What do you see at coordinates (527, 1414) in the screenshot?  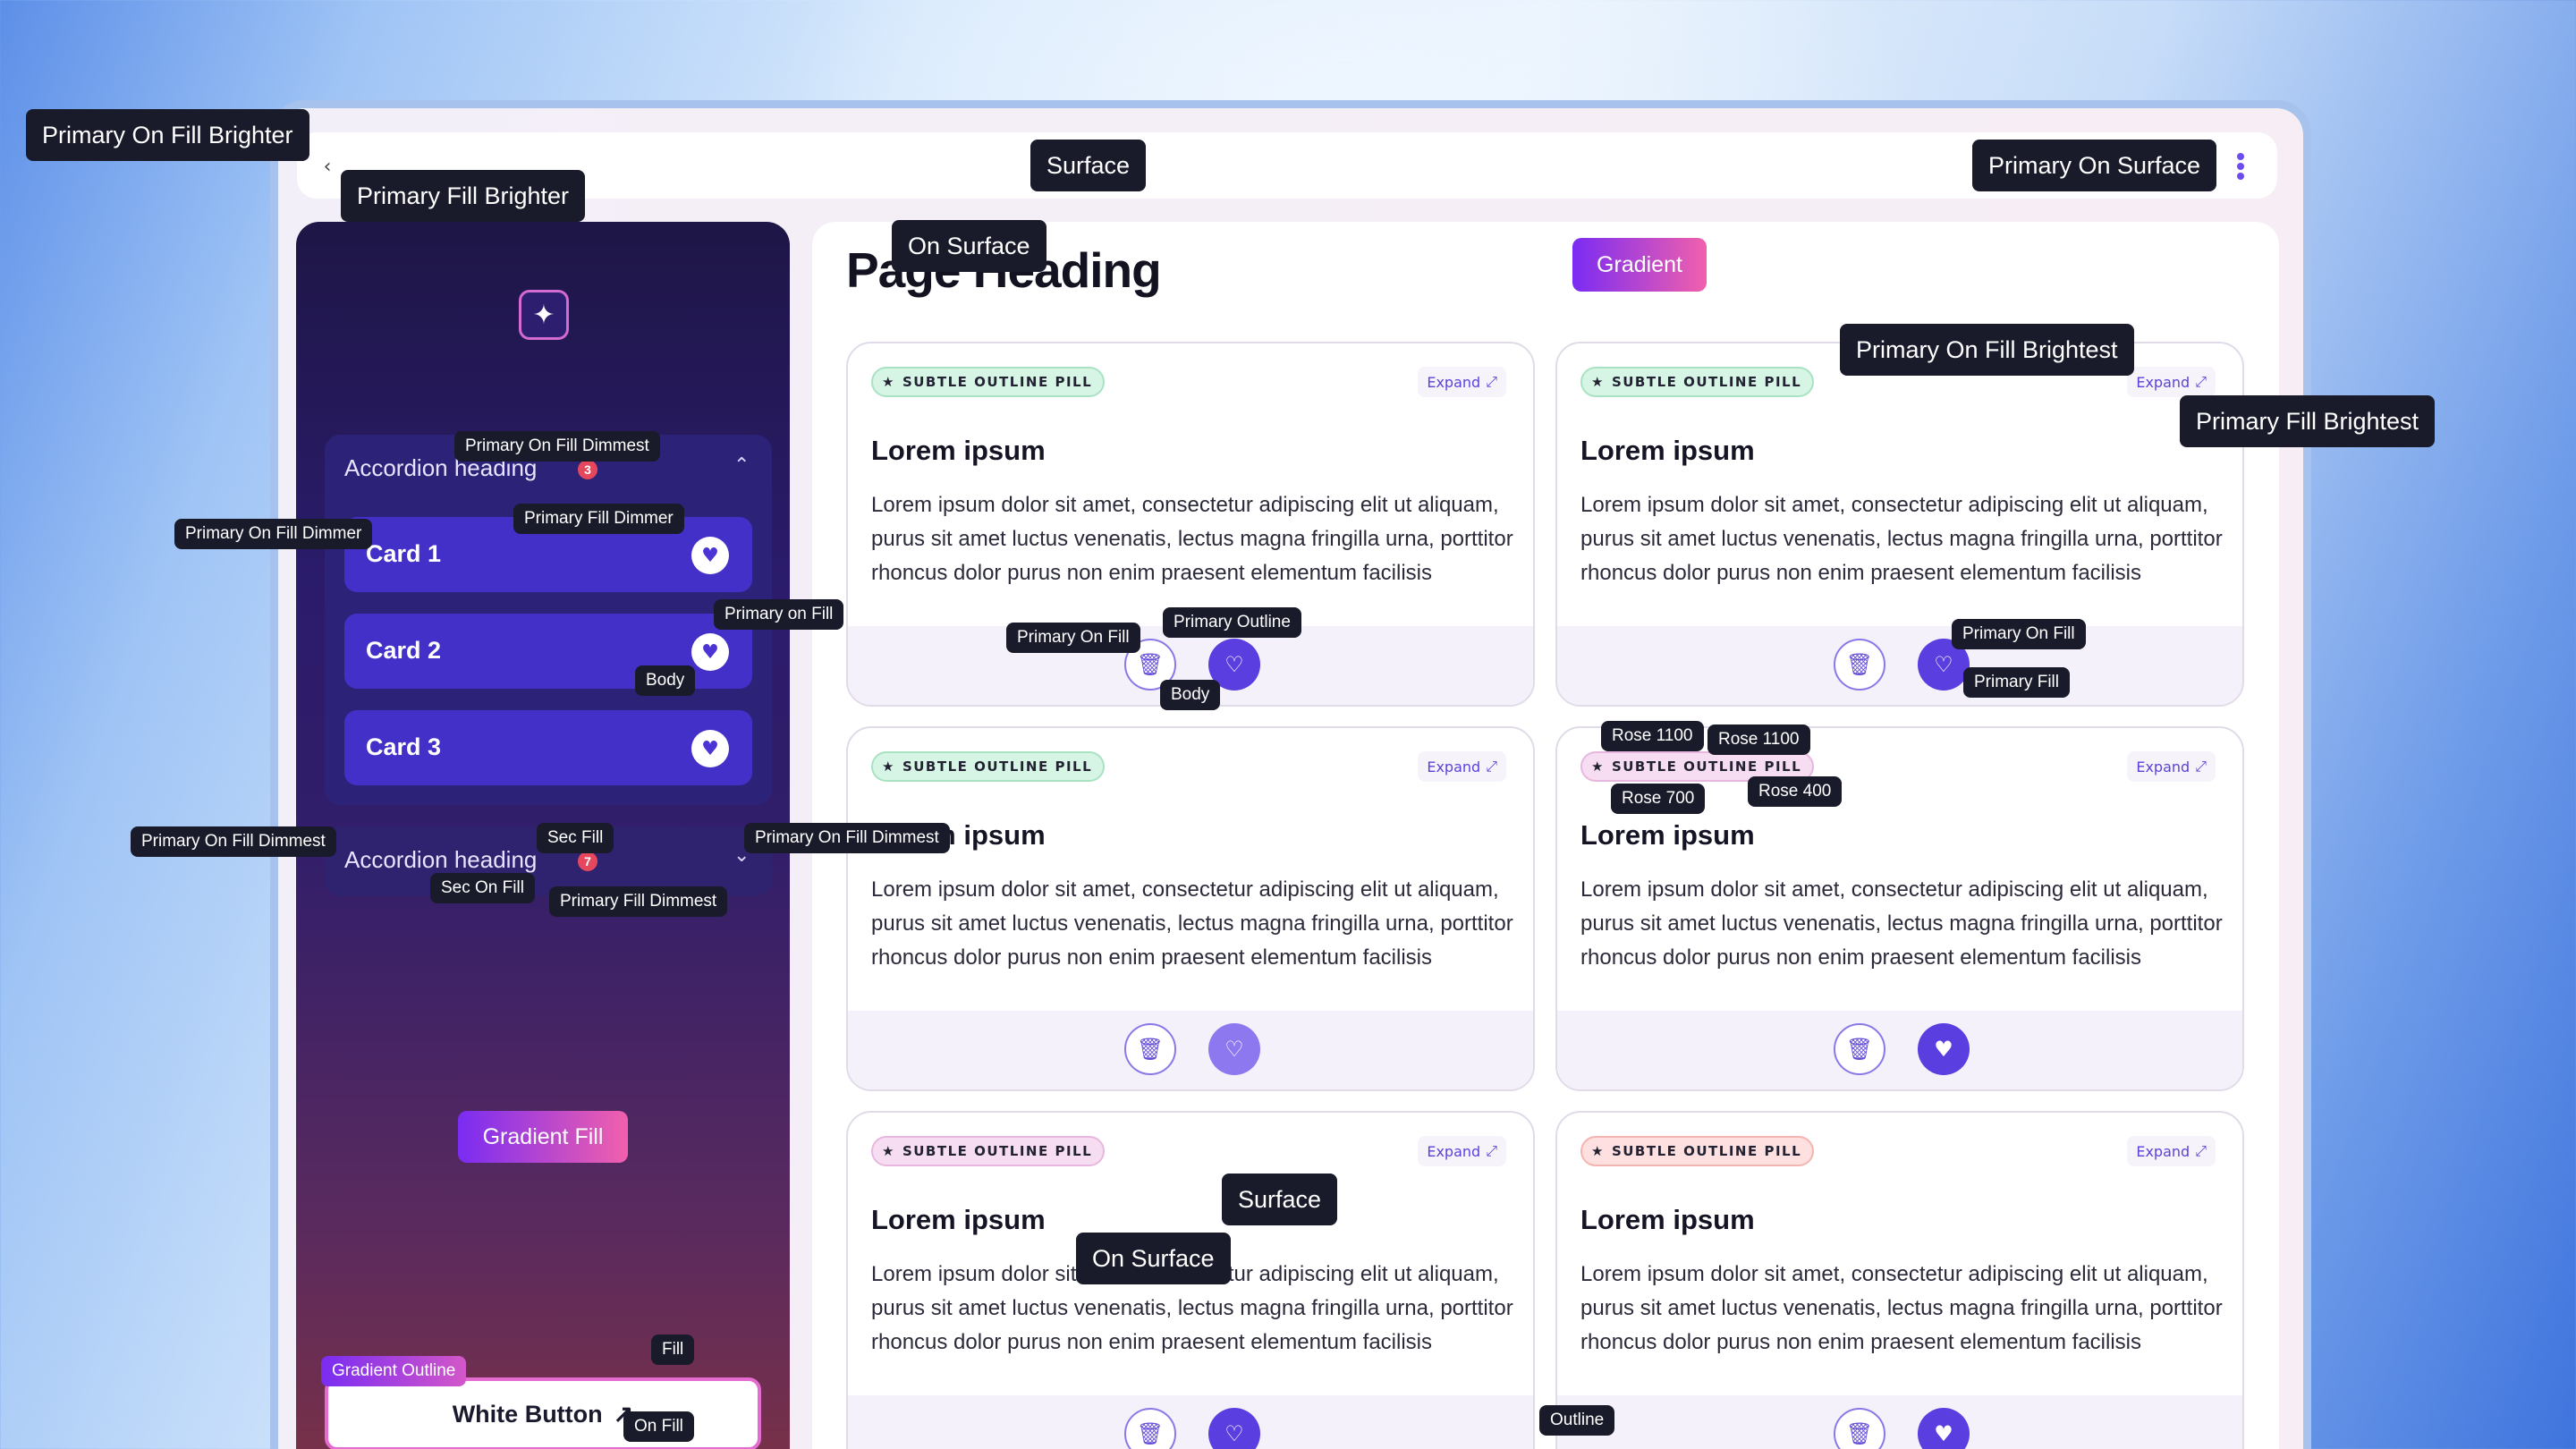 I see `white-button-label: White Button` at bounding box center [527, 1414].